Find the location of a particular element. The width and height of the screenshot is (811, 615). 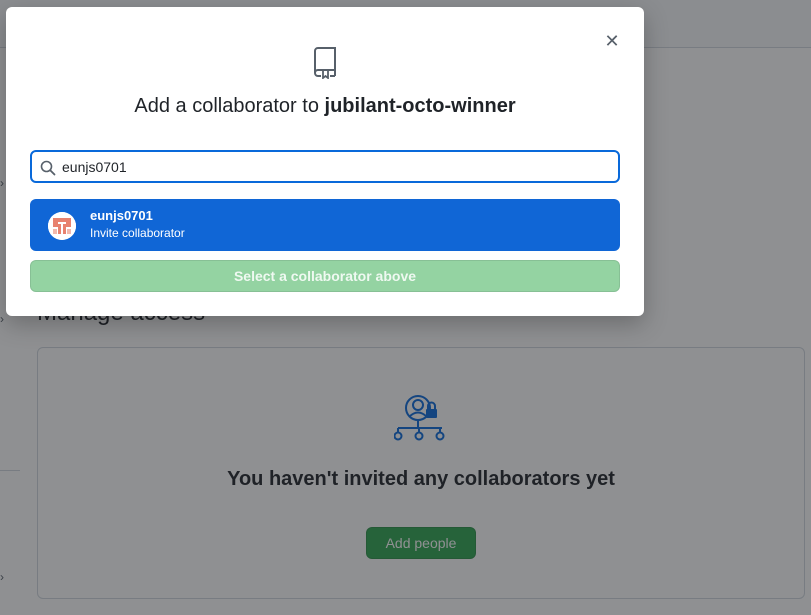

collaborator-suggestion: eunjs0701 Invite collaborator is located at coordinates (325, 225).